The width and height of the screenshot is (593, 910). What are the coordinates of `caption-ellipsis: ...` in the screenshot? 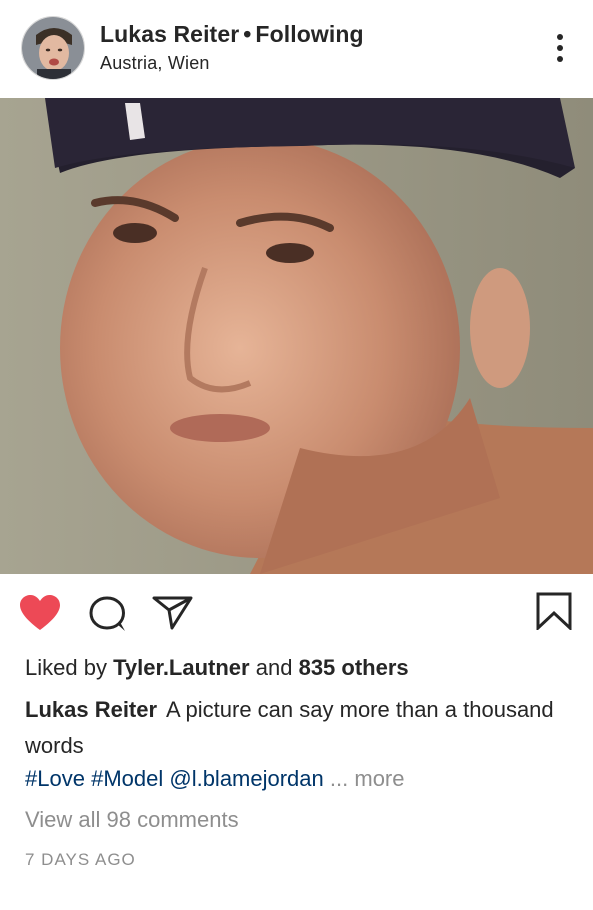 It's located at (339, 778).